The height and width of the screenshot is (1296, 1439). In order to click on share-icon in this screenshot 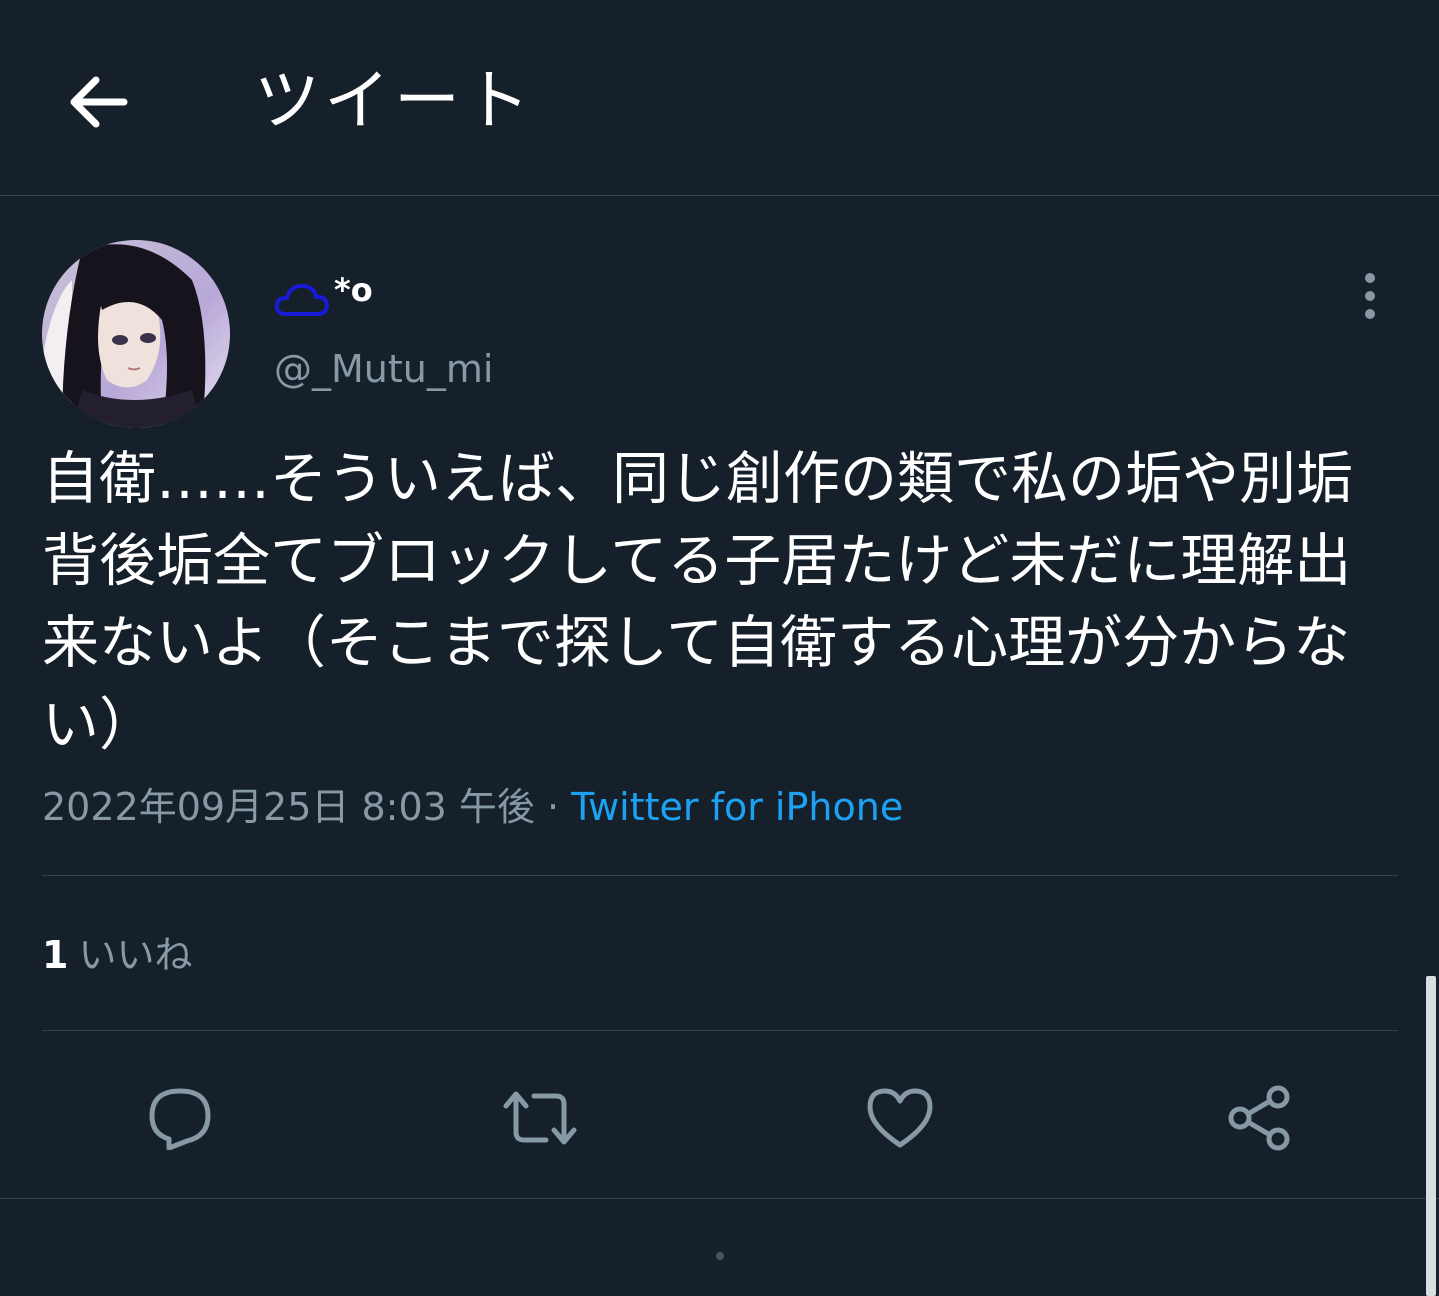, I will do `click(1259, 1118)`.